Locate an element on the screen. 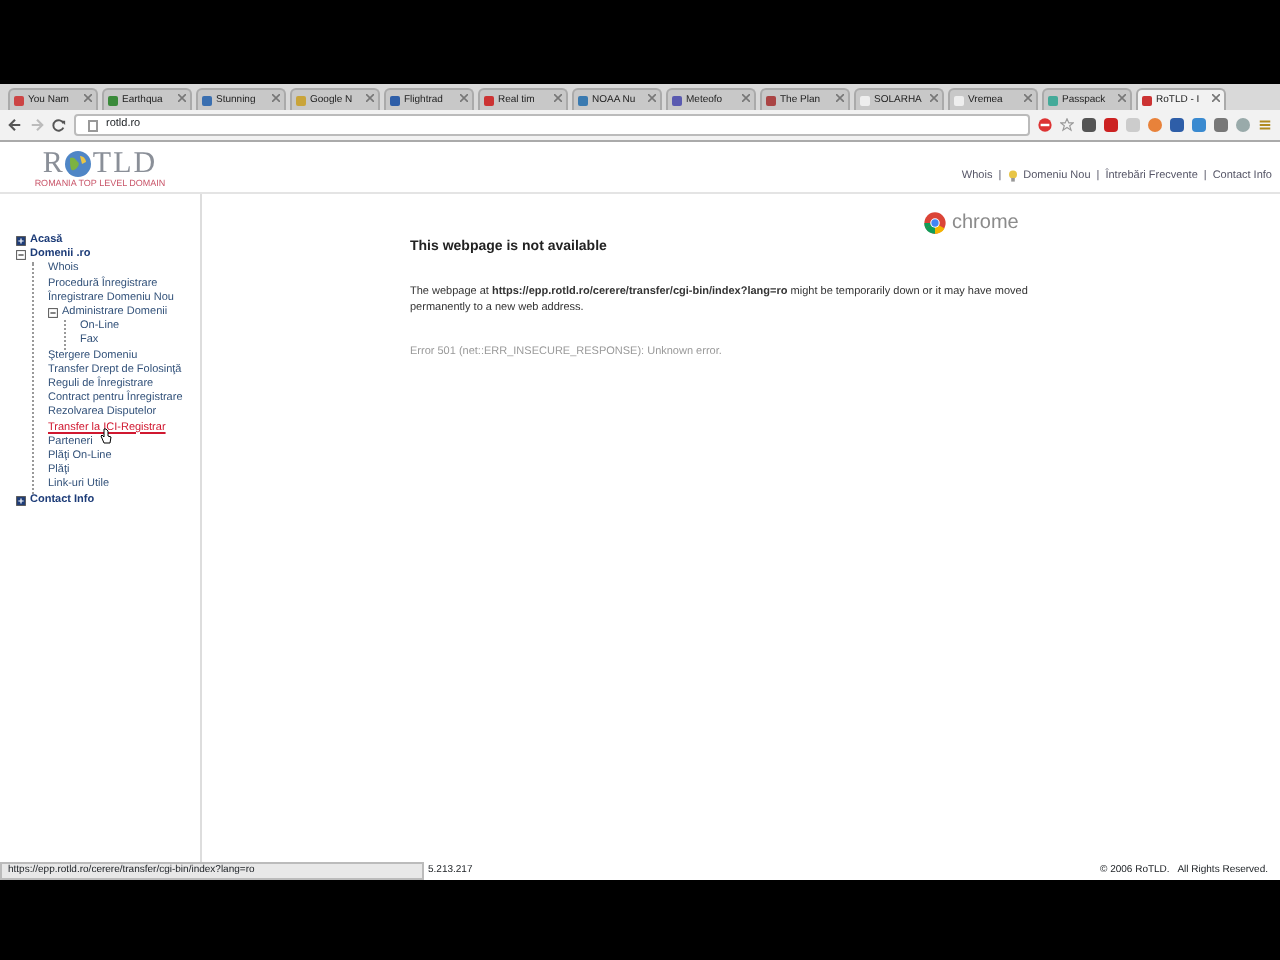 The image size is (1280, 960). back-icon is located at coordinates (15, 125).